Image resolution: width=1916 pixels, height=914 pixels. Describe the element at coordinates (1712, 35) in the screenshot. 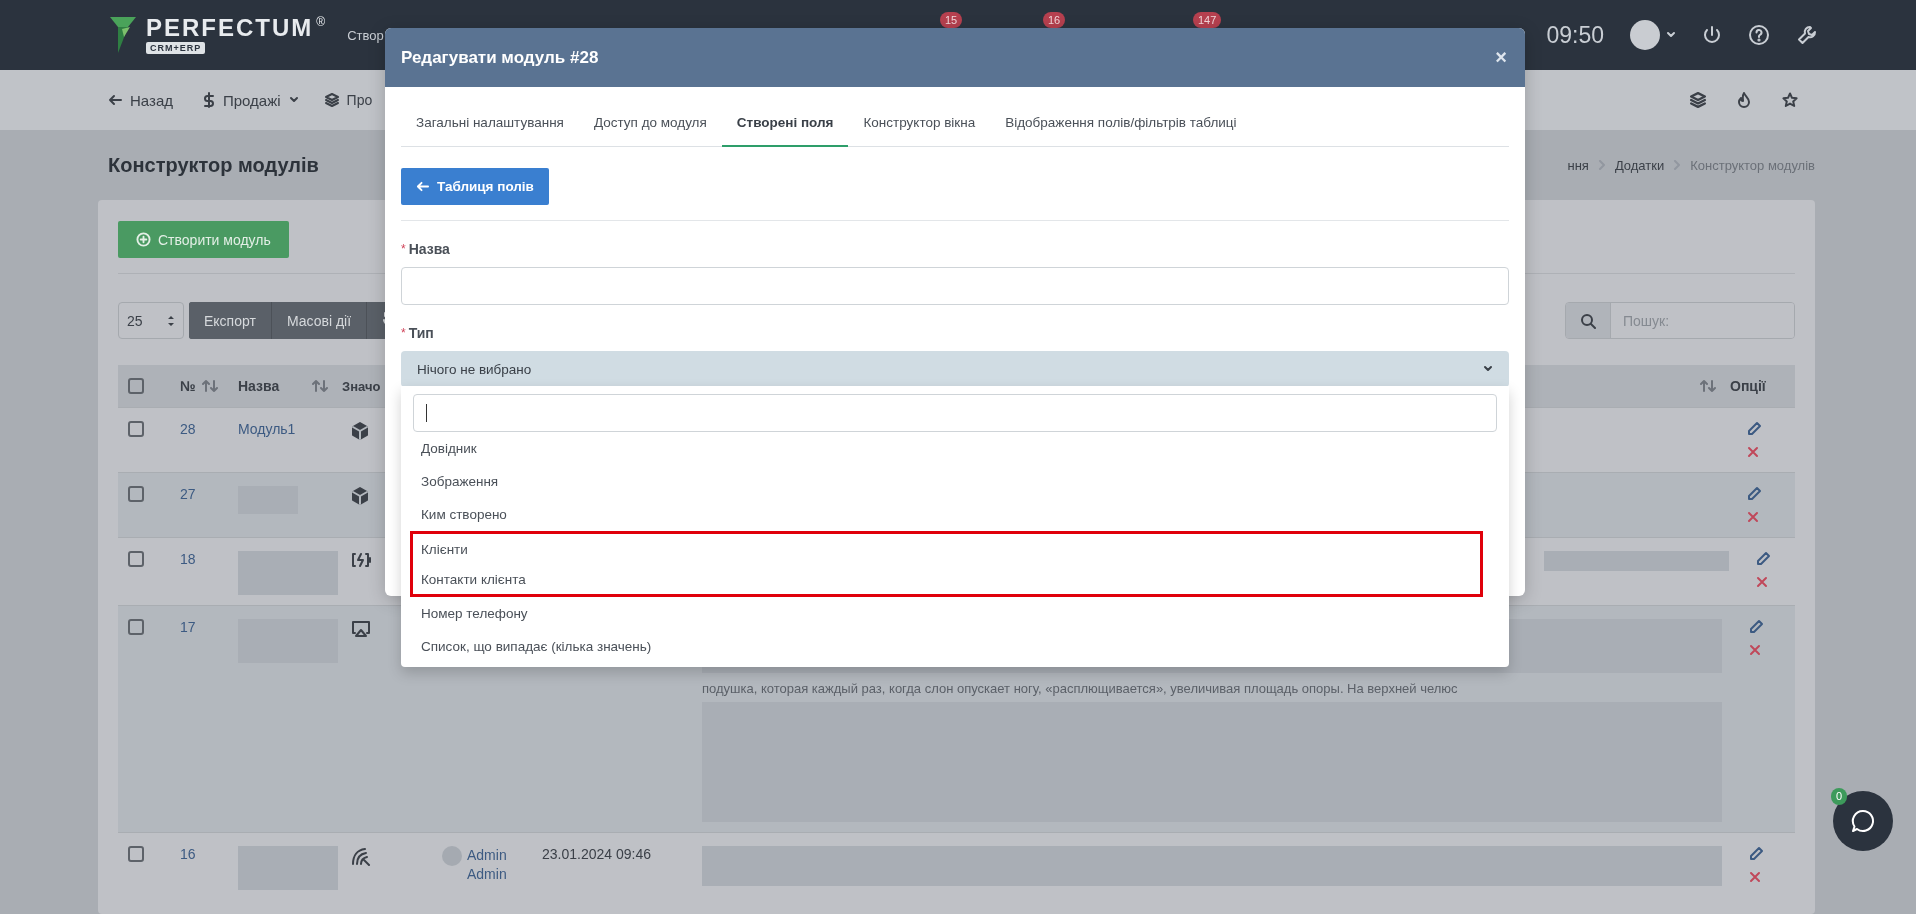

I see `power-icon` at that location.